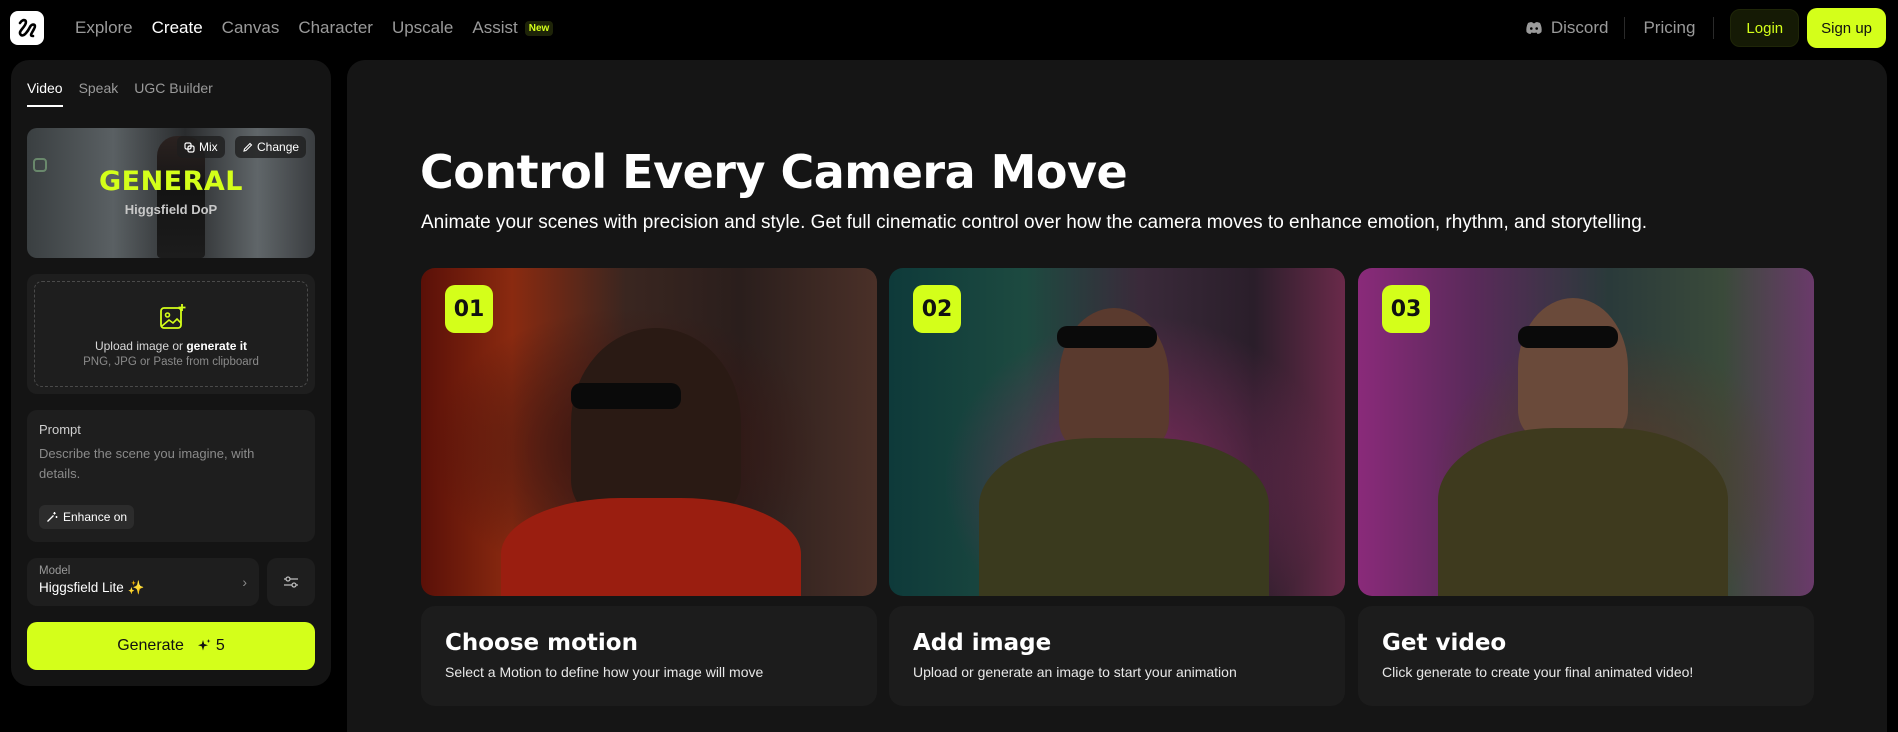 The height and width of the screenshot is (732, 1898). I want to click on signup-button: Sign up, so click(1846, 28).